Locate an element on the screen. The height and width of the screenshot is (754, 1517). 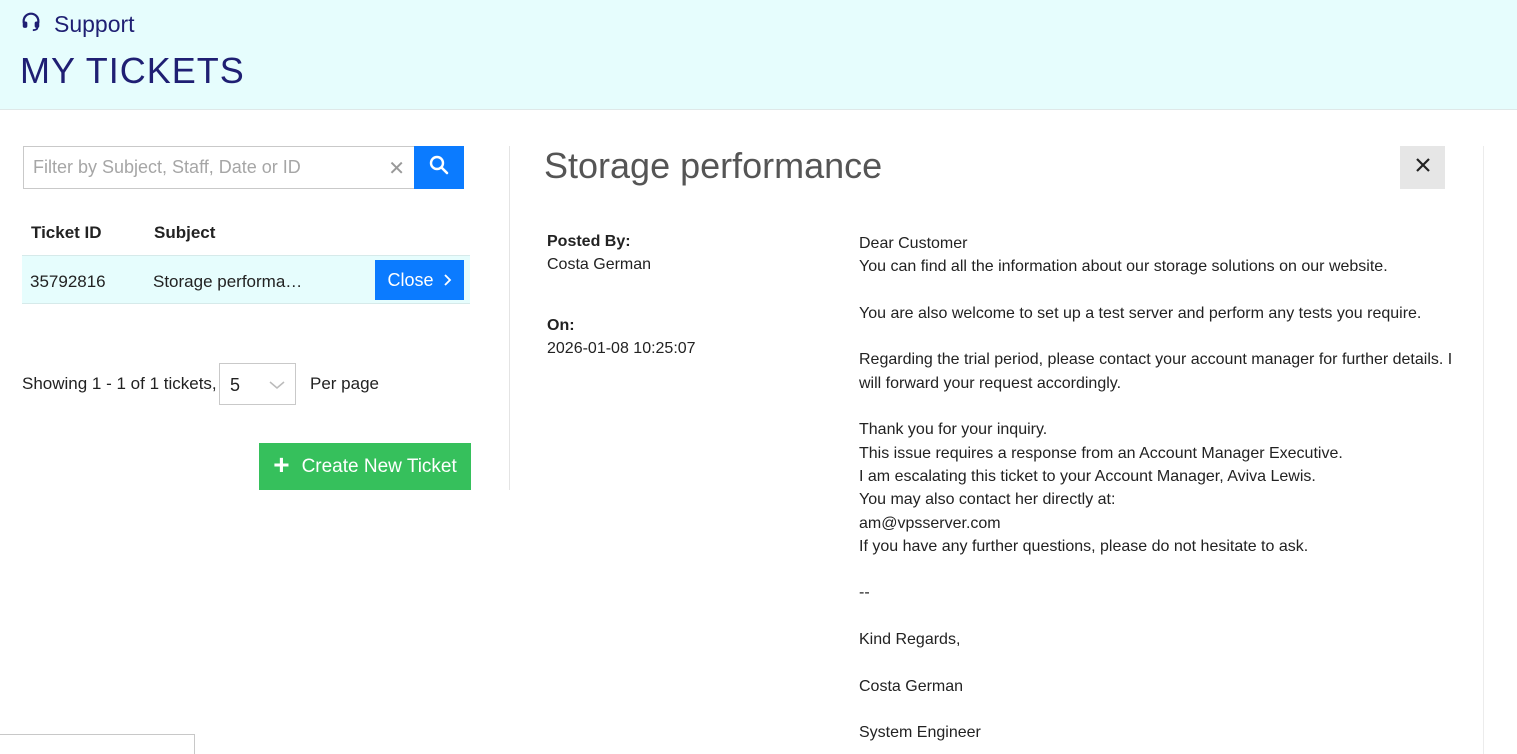
right-edge-divider is located at coordinates (1483, 450).